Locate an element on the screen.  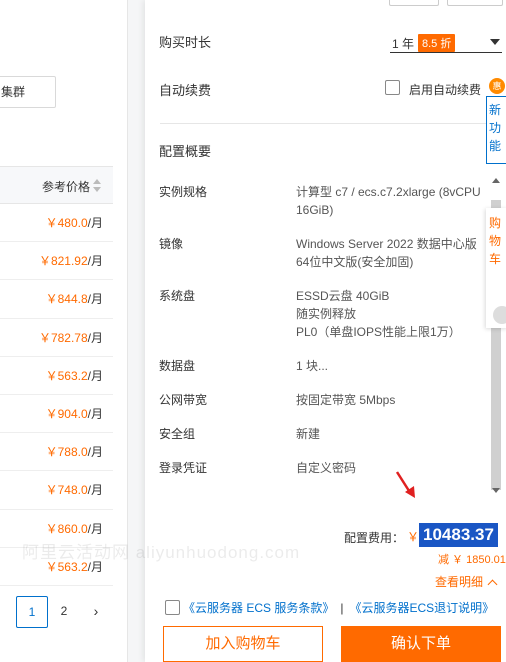
config-summary-title: 配置概要 is located at coordinates (185, 151).